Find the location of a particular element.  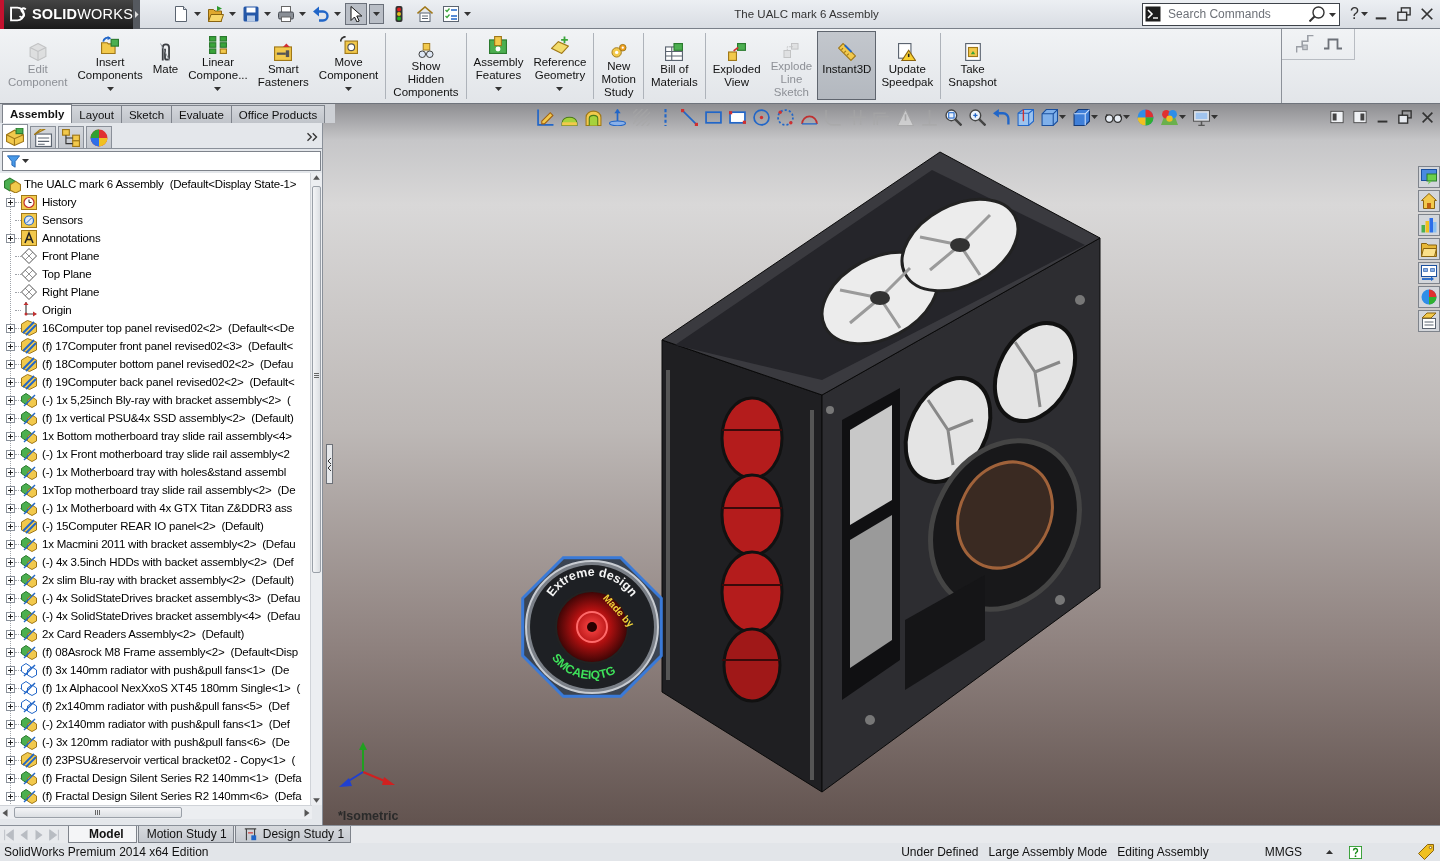

monitor-icon is located at coordinates (1201, 117).